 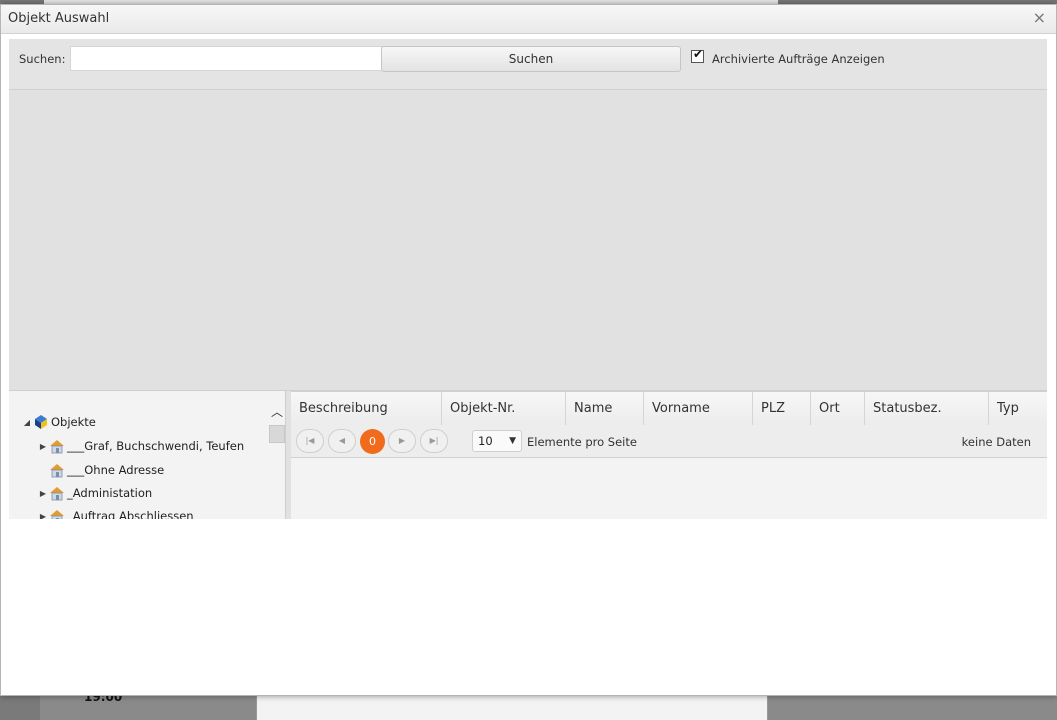 I want to click on chevron-up-icon: ︿, so click(x=277, y=411).